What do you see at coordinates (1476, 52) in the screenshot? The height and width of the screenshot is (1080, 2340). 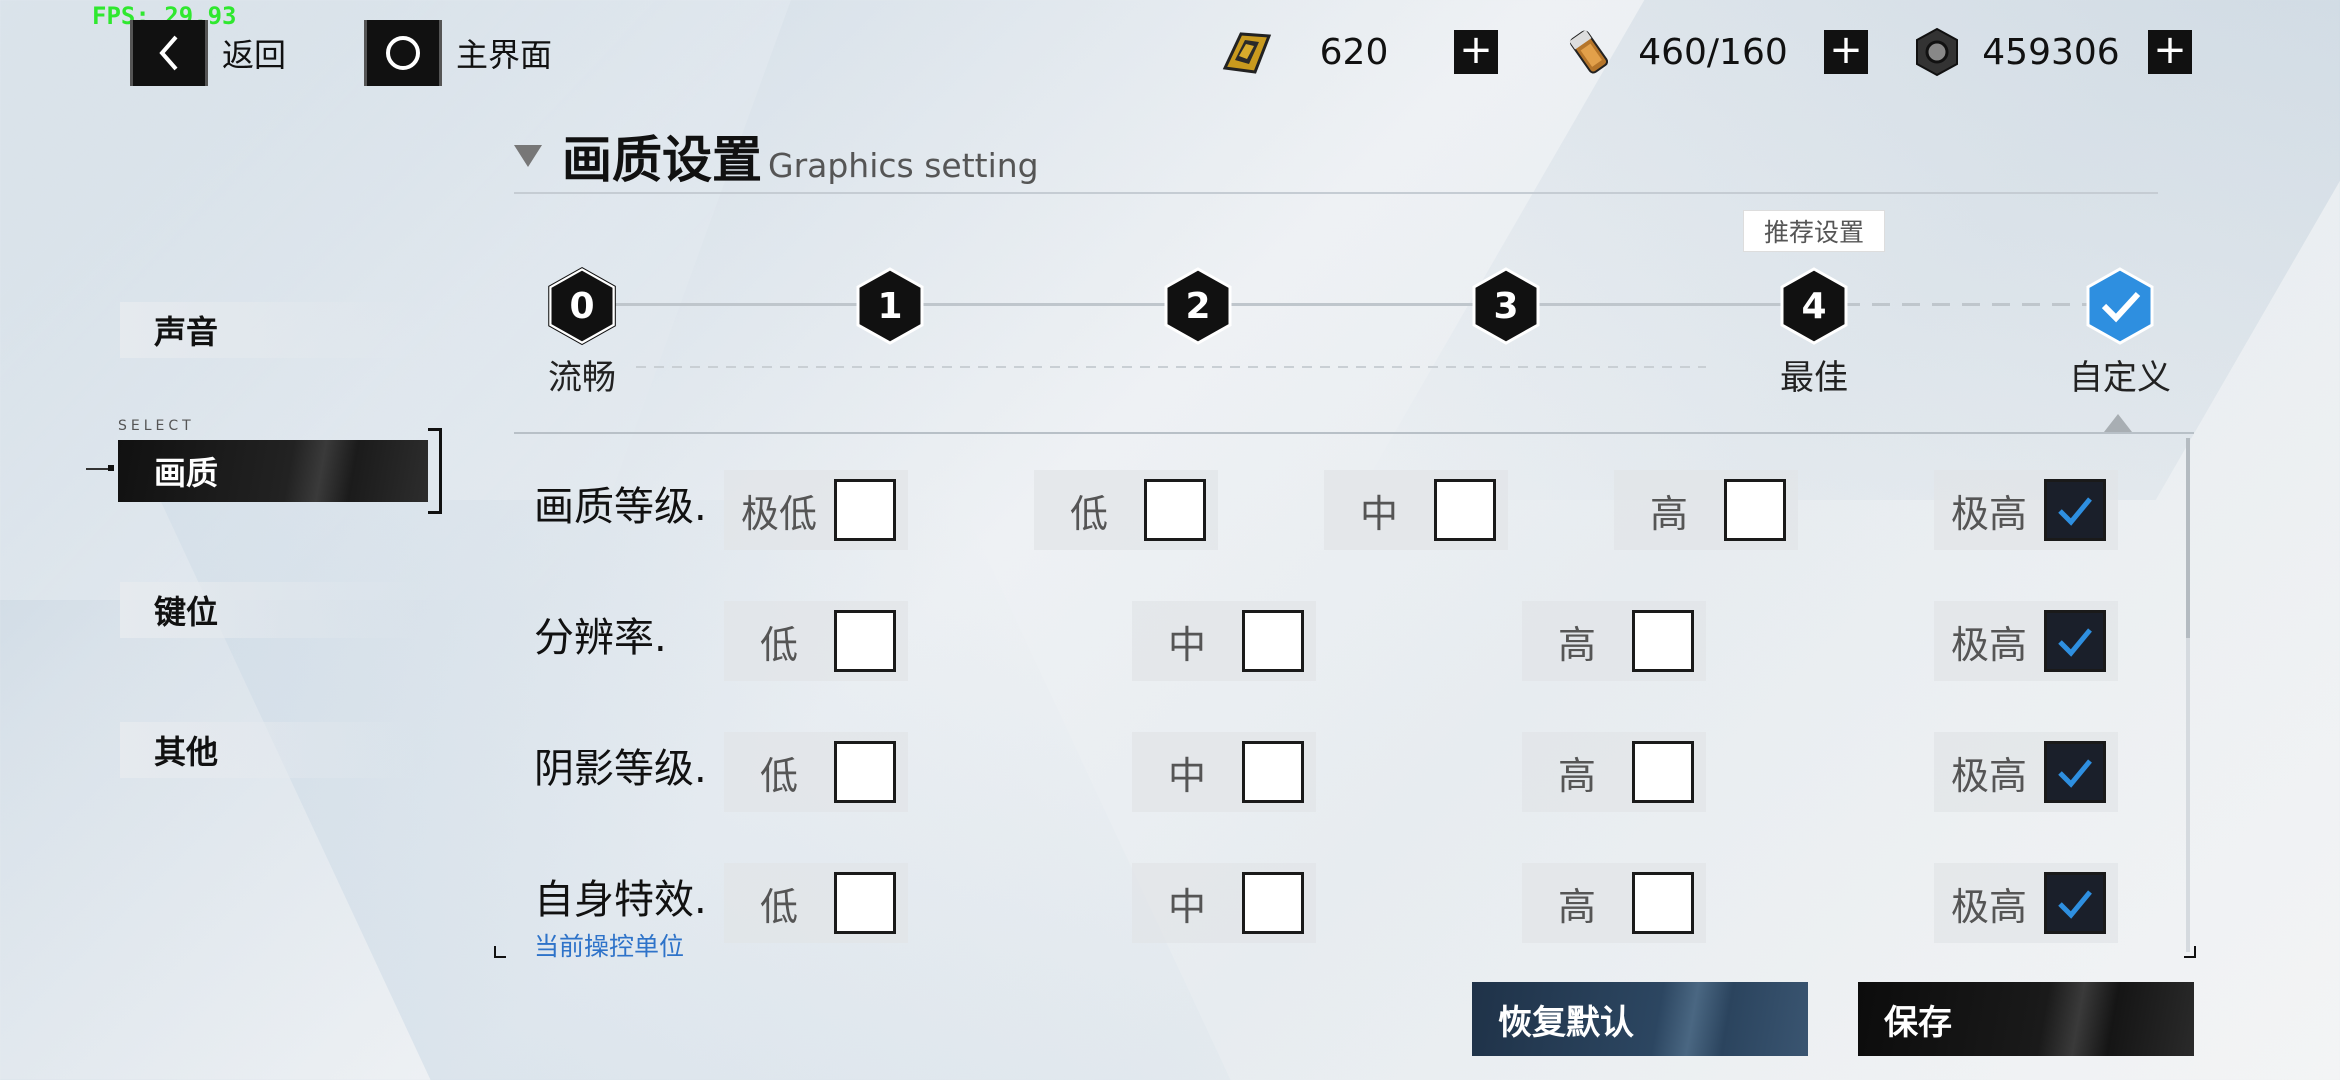 I see `add-gold-button: +` at bounding box center [1476, 52].